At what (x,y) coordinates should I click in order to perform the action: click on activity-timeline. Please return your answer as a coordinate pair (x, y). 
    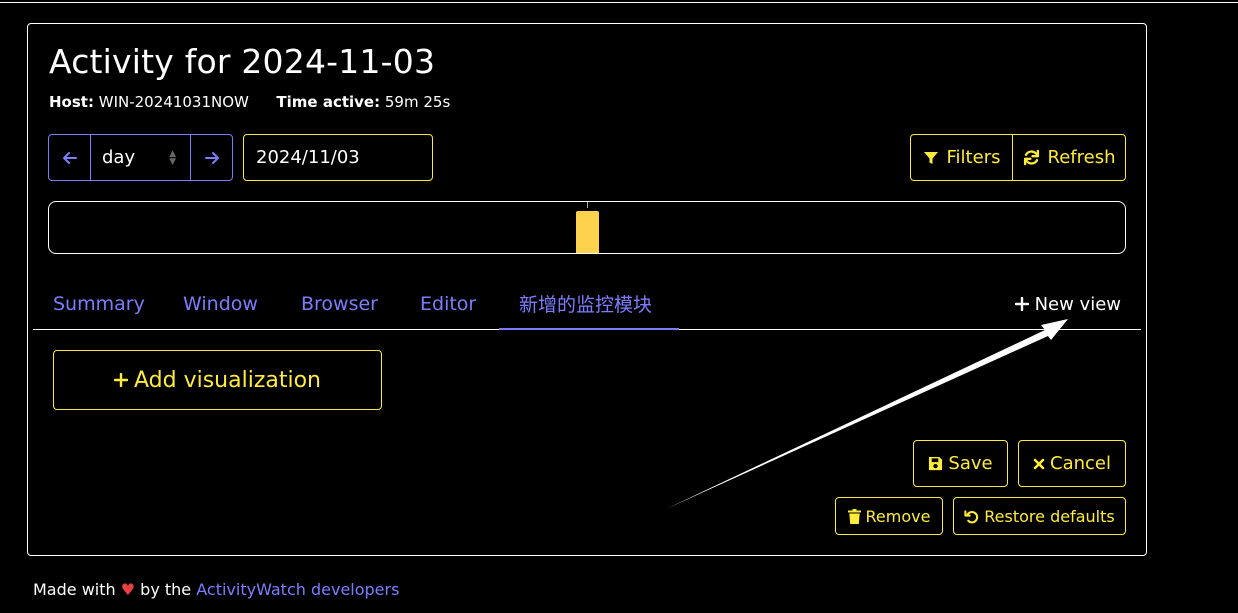
    Looking at the image, I should click on (587, 227).